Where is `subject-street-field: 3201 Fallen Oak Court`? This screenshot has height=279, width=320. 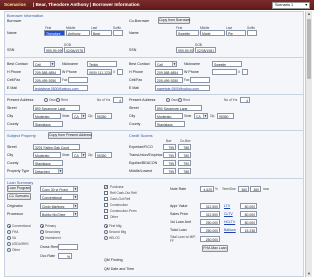
subject-street-field: 3201 Fallen Oak Court is located at coordinates (56, 147).